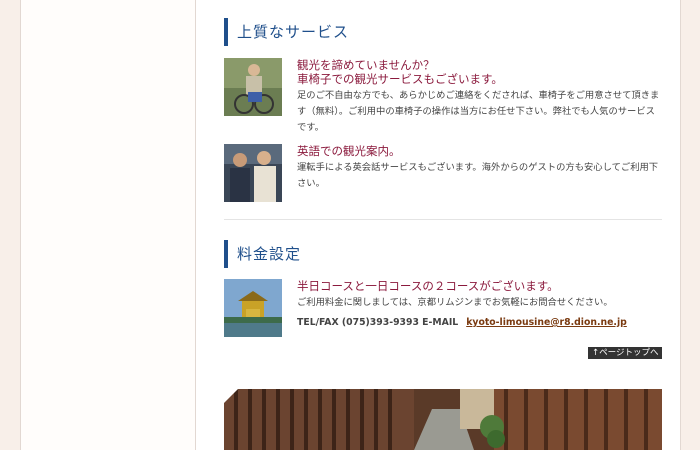 The image size is (700, 450). What do you see at coordinates (443, 419) in the screenshot?
I see `street-banner-photo` at bounding box center [443, 419].